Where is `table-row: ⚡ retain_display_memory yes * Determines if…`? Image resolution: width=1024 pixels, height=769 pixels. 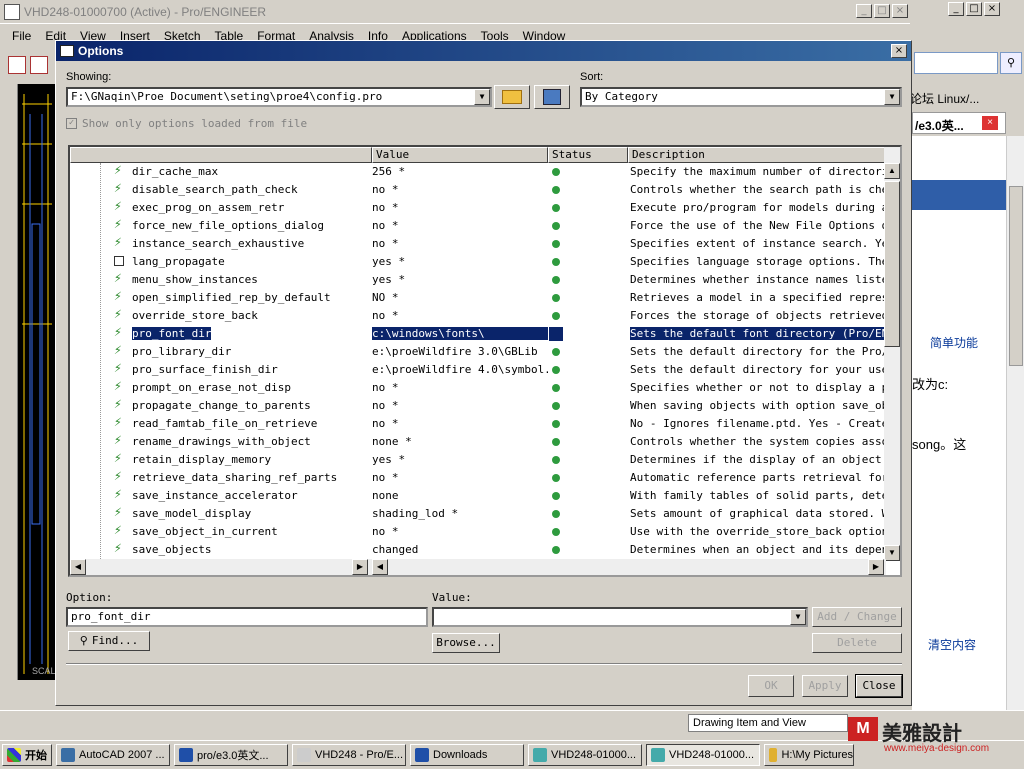
table-row: ⚡ retain_display_memory yes * Determines if… is located at coordinates (478, 460).